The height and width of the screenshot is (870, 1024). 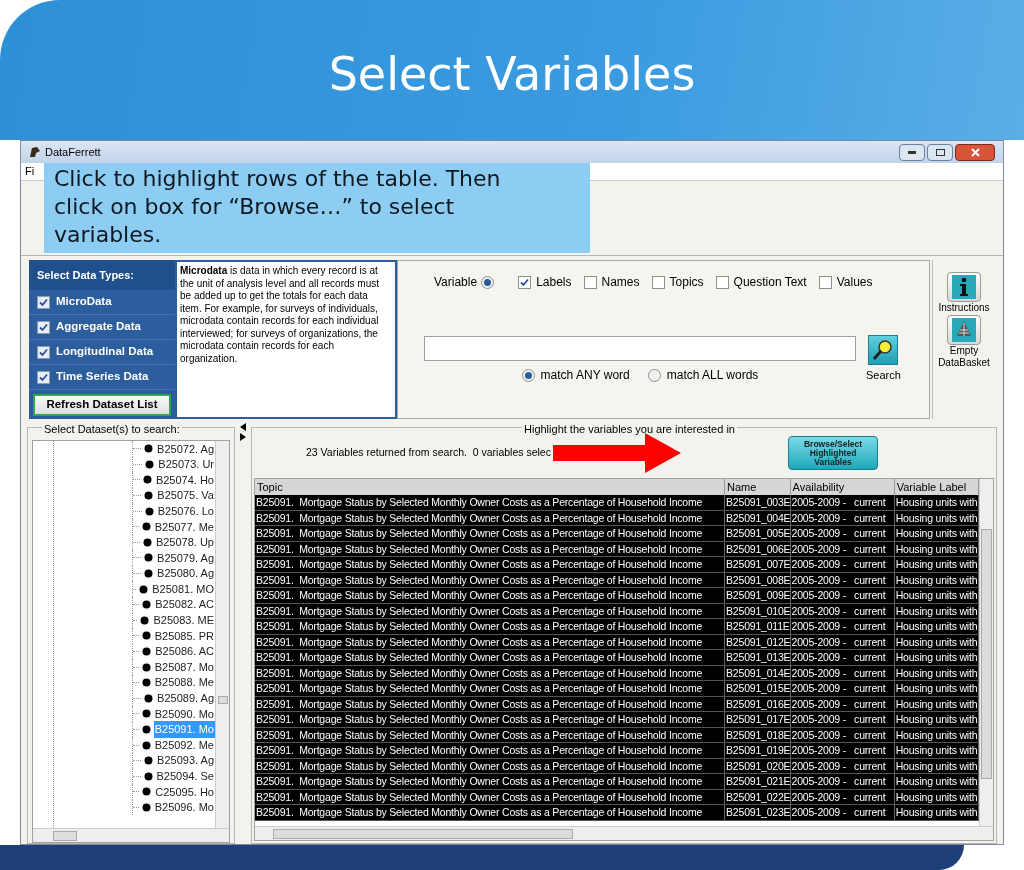 I want to click on dataset-item: B25093. Ag, so click(x=185, y=760).